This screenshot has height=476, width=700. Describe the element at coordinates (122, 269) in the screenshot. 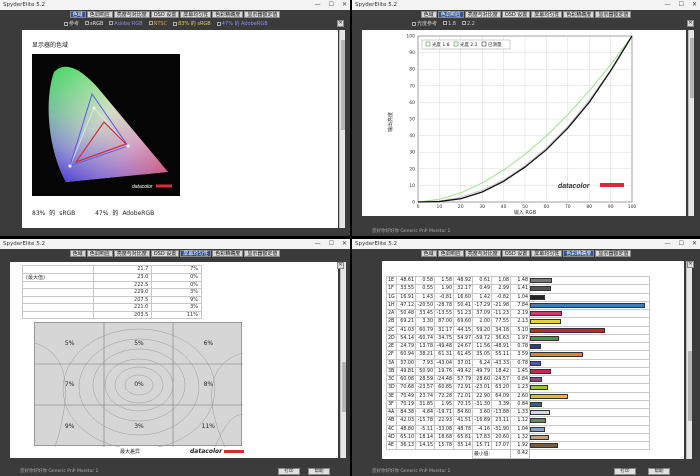

I see `table-cell: 21.7` at that location.